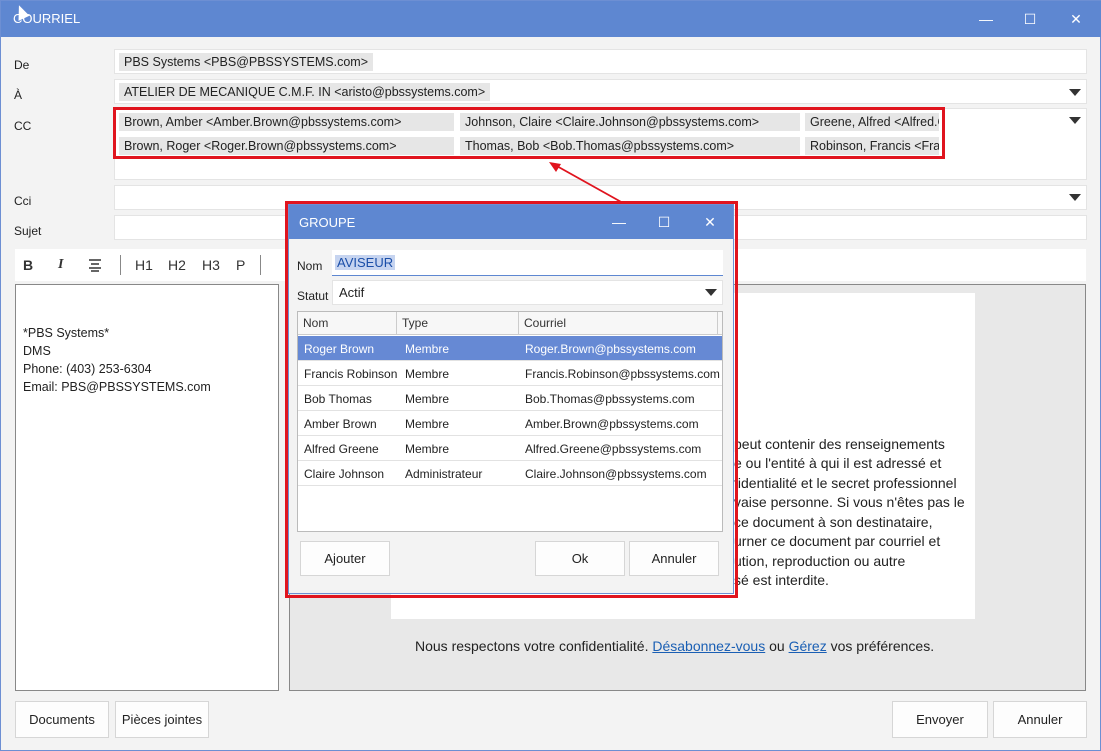 This screenshot has width=1101, height=751. I want to click on close-button: ✕, so click(1076, 19).